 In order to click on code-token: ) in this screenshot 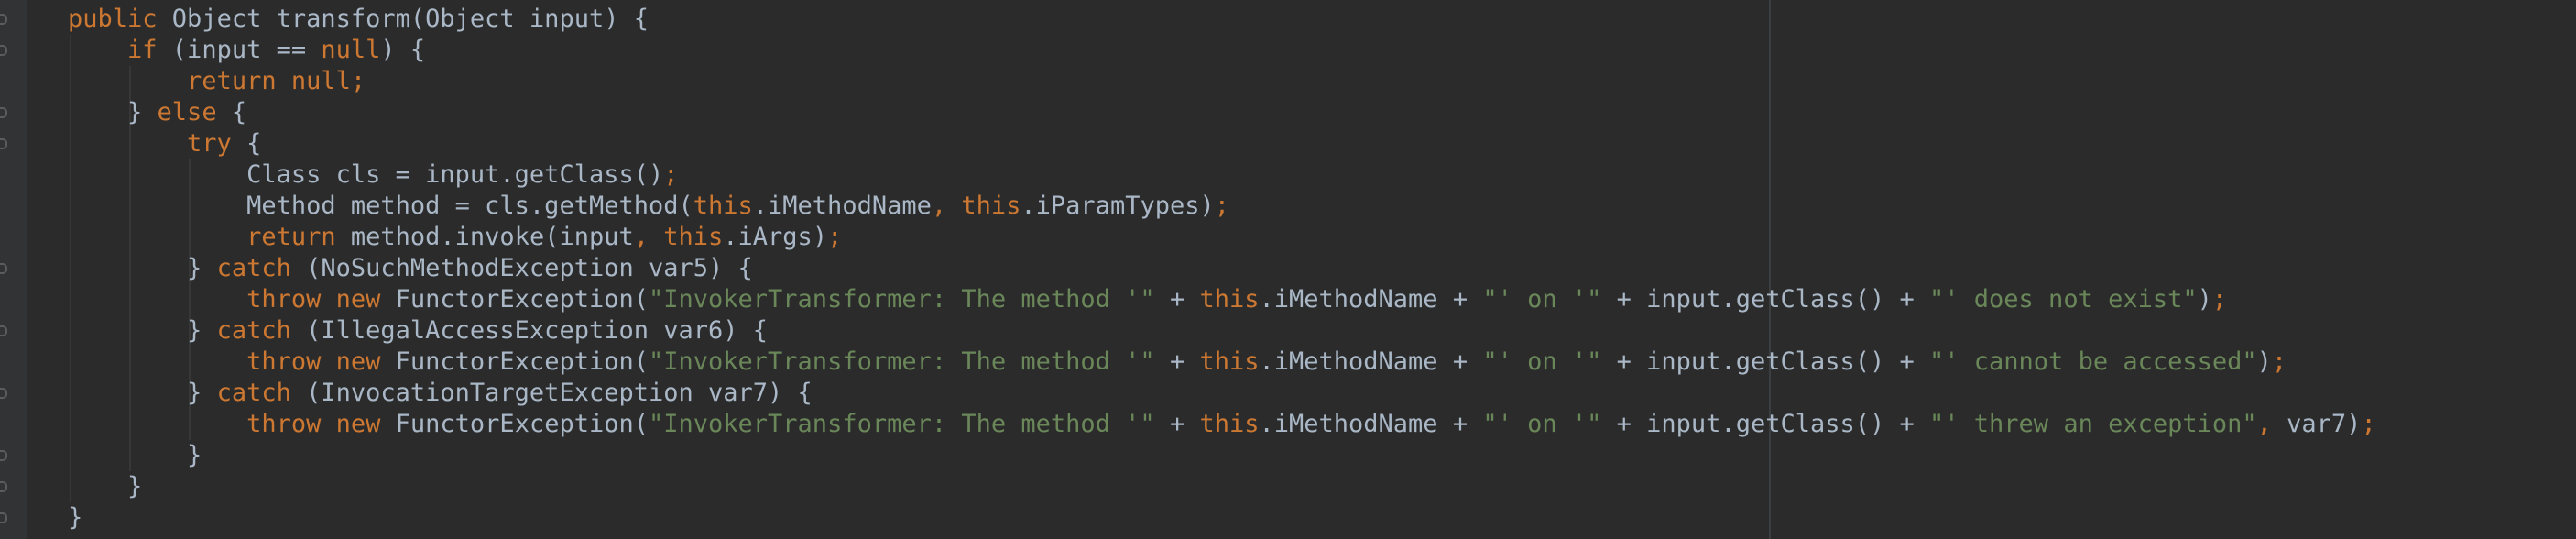, I will do `click(2204, 299)`.